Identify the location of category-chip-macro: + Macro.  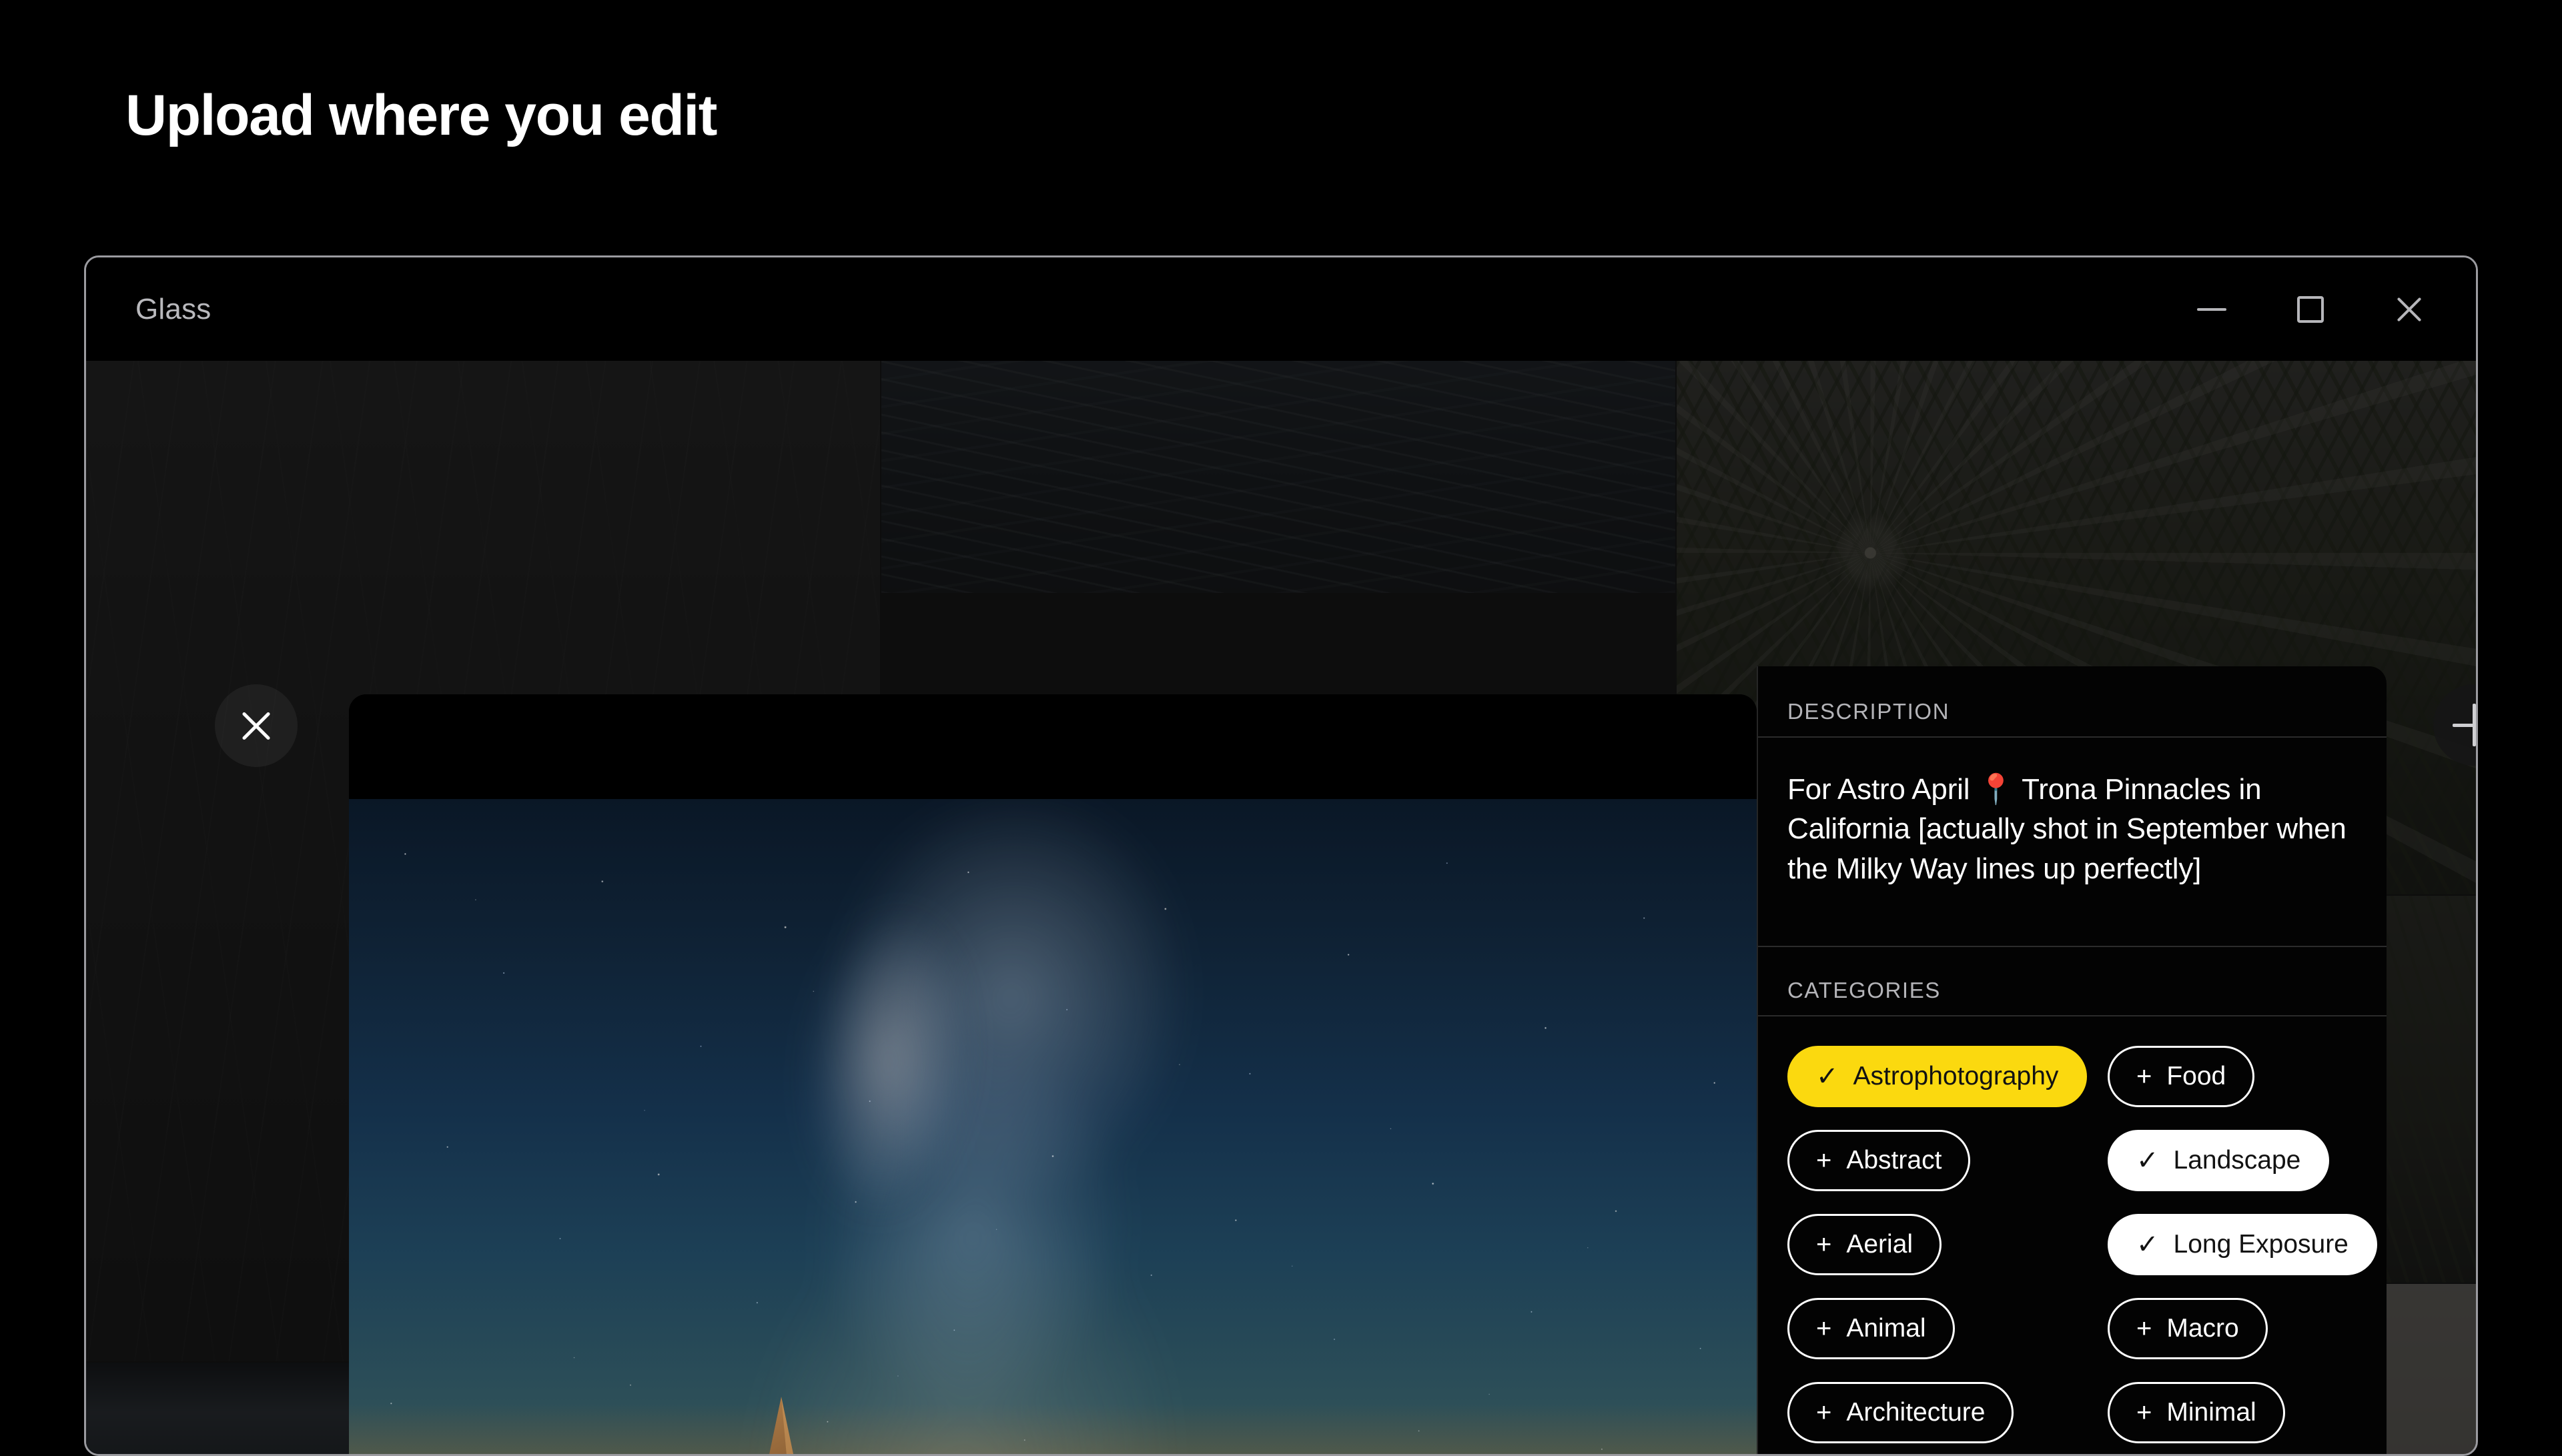
(2188, 1329).